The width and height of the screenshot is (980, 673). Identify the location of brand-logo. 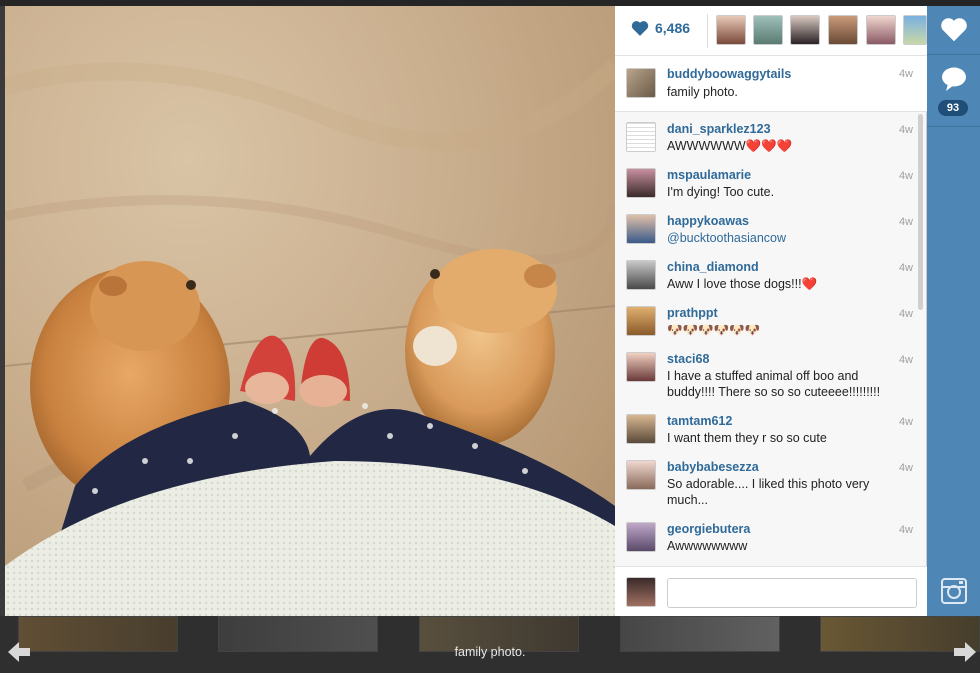
(953, 591).